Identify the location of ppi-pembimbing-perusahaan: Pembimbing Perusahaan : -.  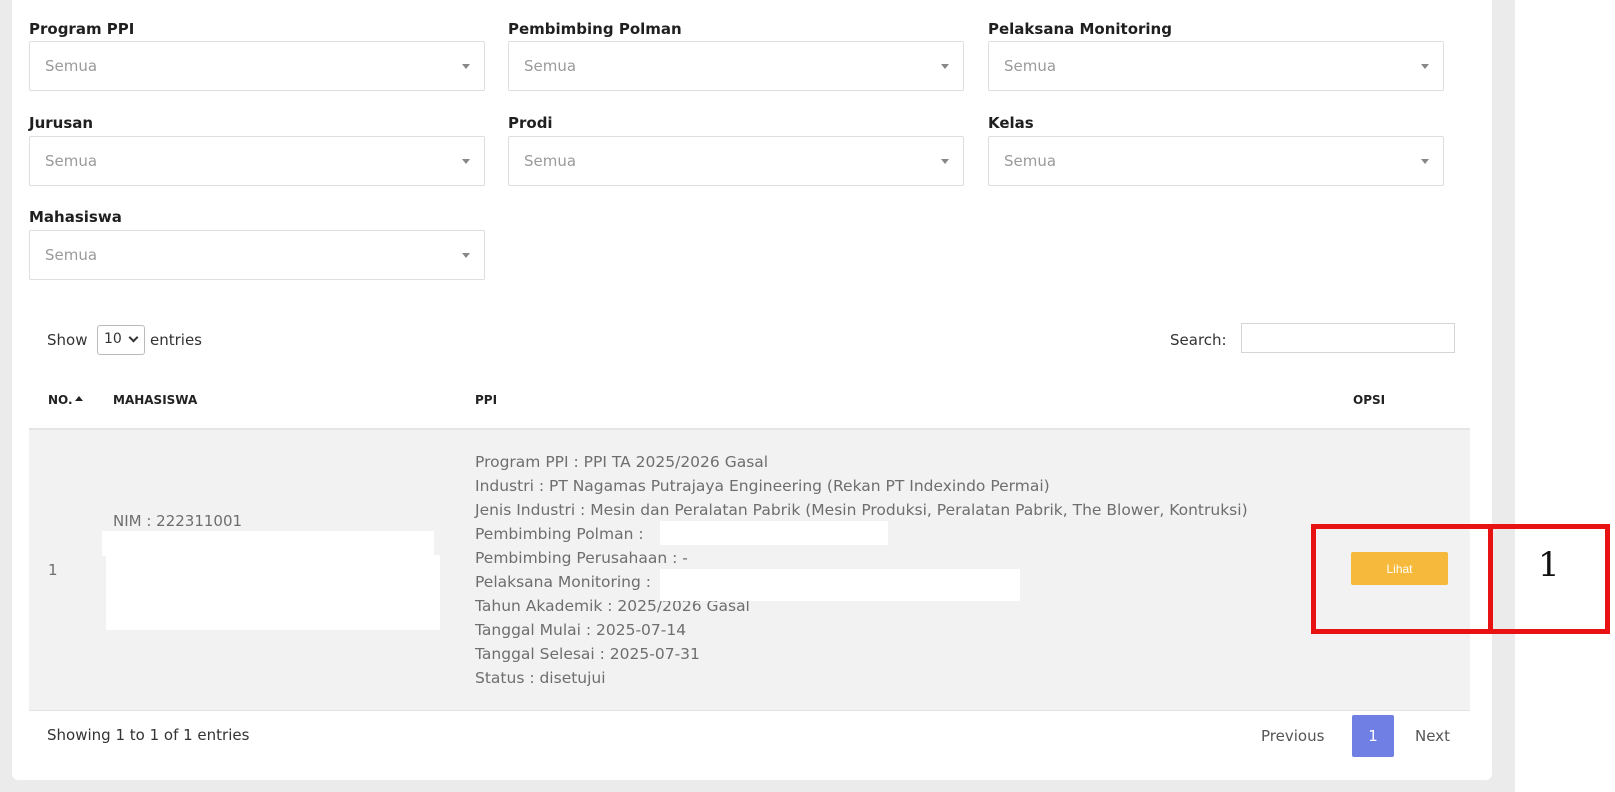
(581, 558).